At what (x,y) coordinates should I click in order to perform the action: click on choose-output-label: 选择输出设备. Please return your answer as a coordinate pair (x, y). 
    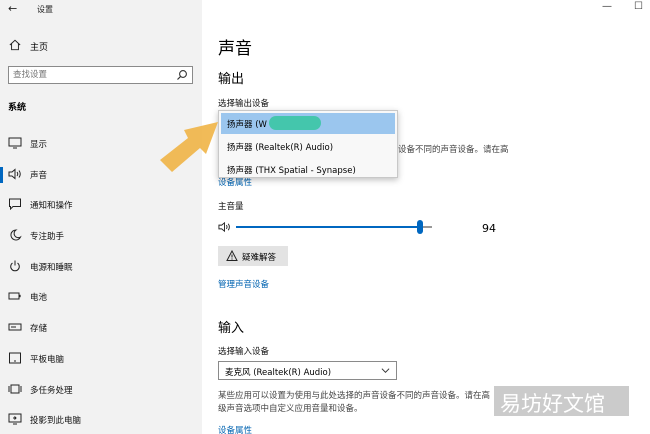
    Looking at the image, I should click on (244, 104).